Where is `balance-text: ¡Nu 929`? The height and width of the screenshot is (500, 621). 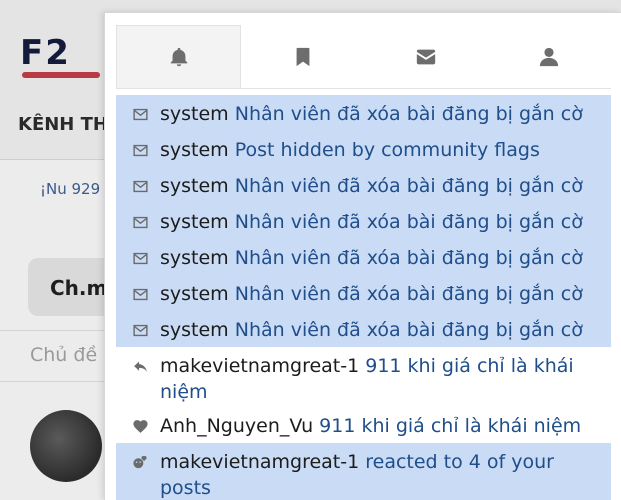
balance-text: ¡Nu 929 is located at coordinates (70, 189).